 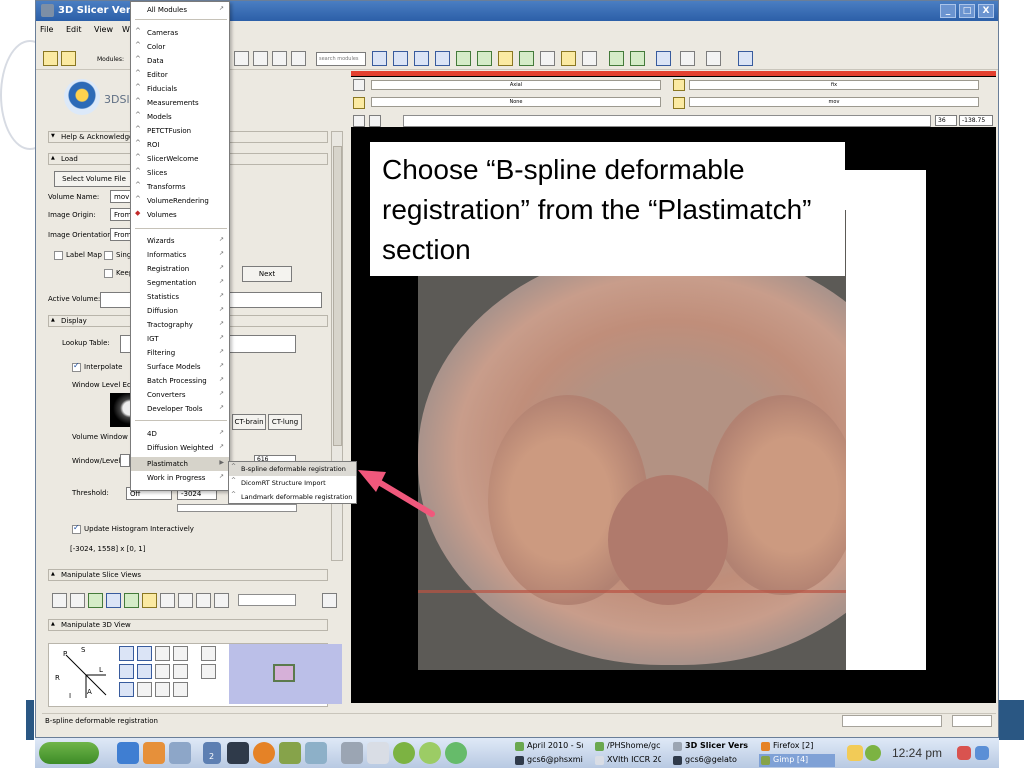 I want to click on left-panel-scroll-thumb, so click(x=337, y=296).